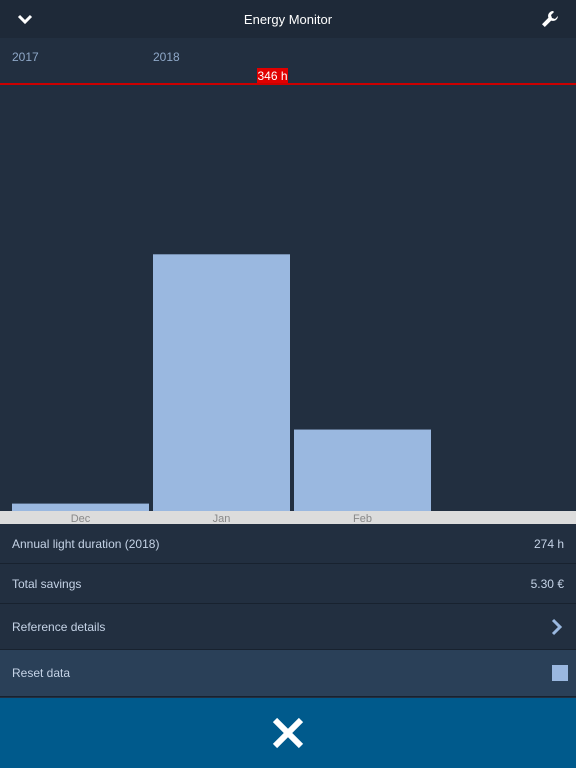 The height and width of the screenshot is (768, 576). I want to click on chevron-down-icon, so click(25, 19).